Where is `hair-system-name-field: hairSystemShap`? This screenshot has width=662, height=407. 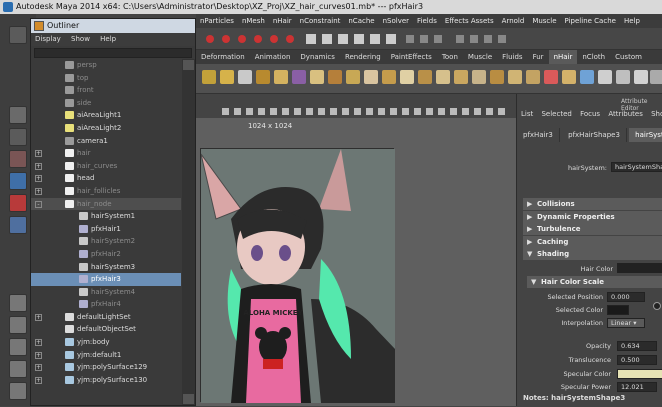
hair-system-name-field: hairSystemShap is located at coordinates (636, 167).